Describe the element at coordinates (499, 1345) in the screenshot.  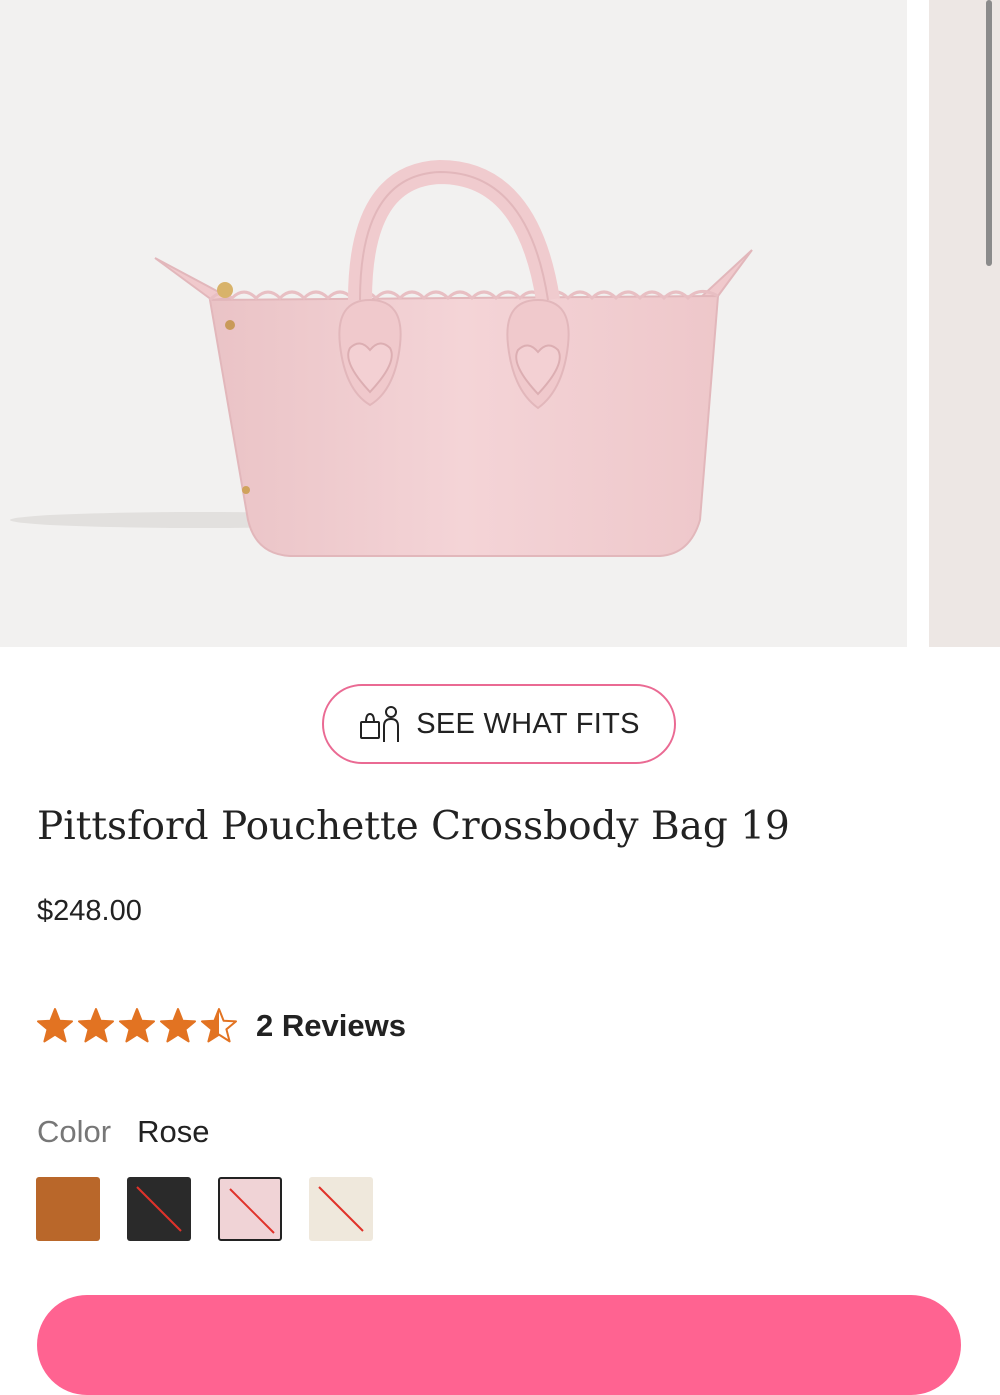
I see `add-to-bag-button` at that location.